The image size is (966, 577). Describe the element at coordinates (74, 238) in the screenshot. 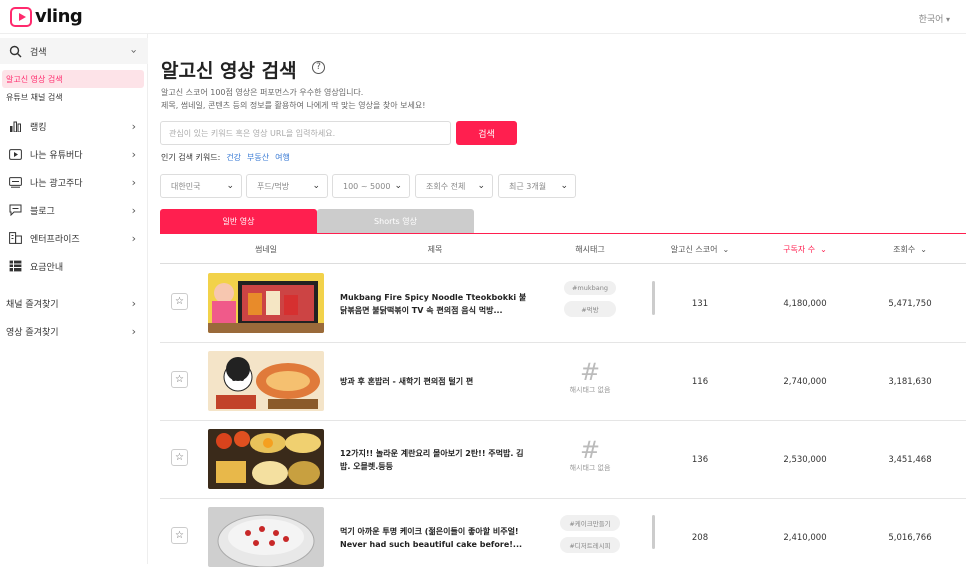

I see `sidebar-item-enterprise: 엔터프라이즈 ›` at that location.